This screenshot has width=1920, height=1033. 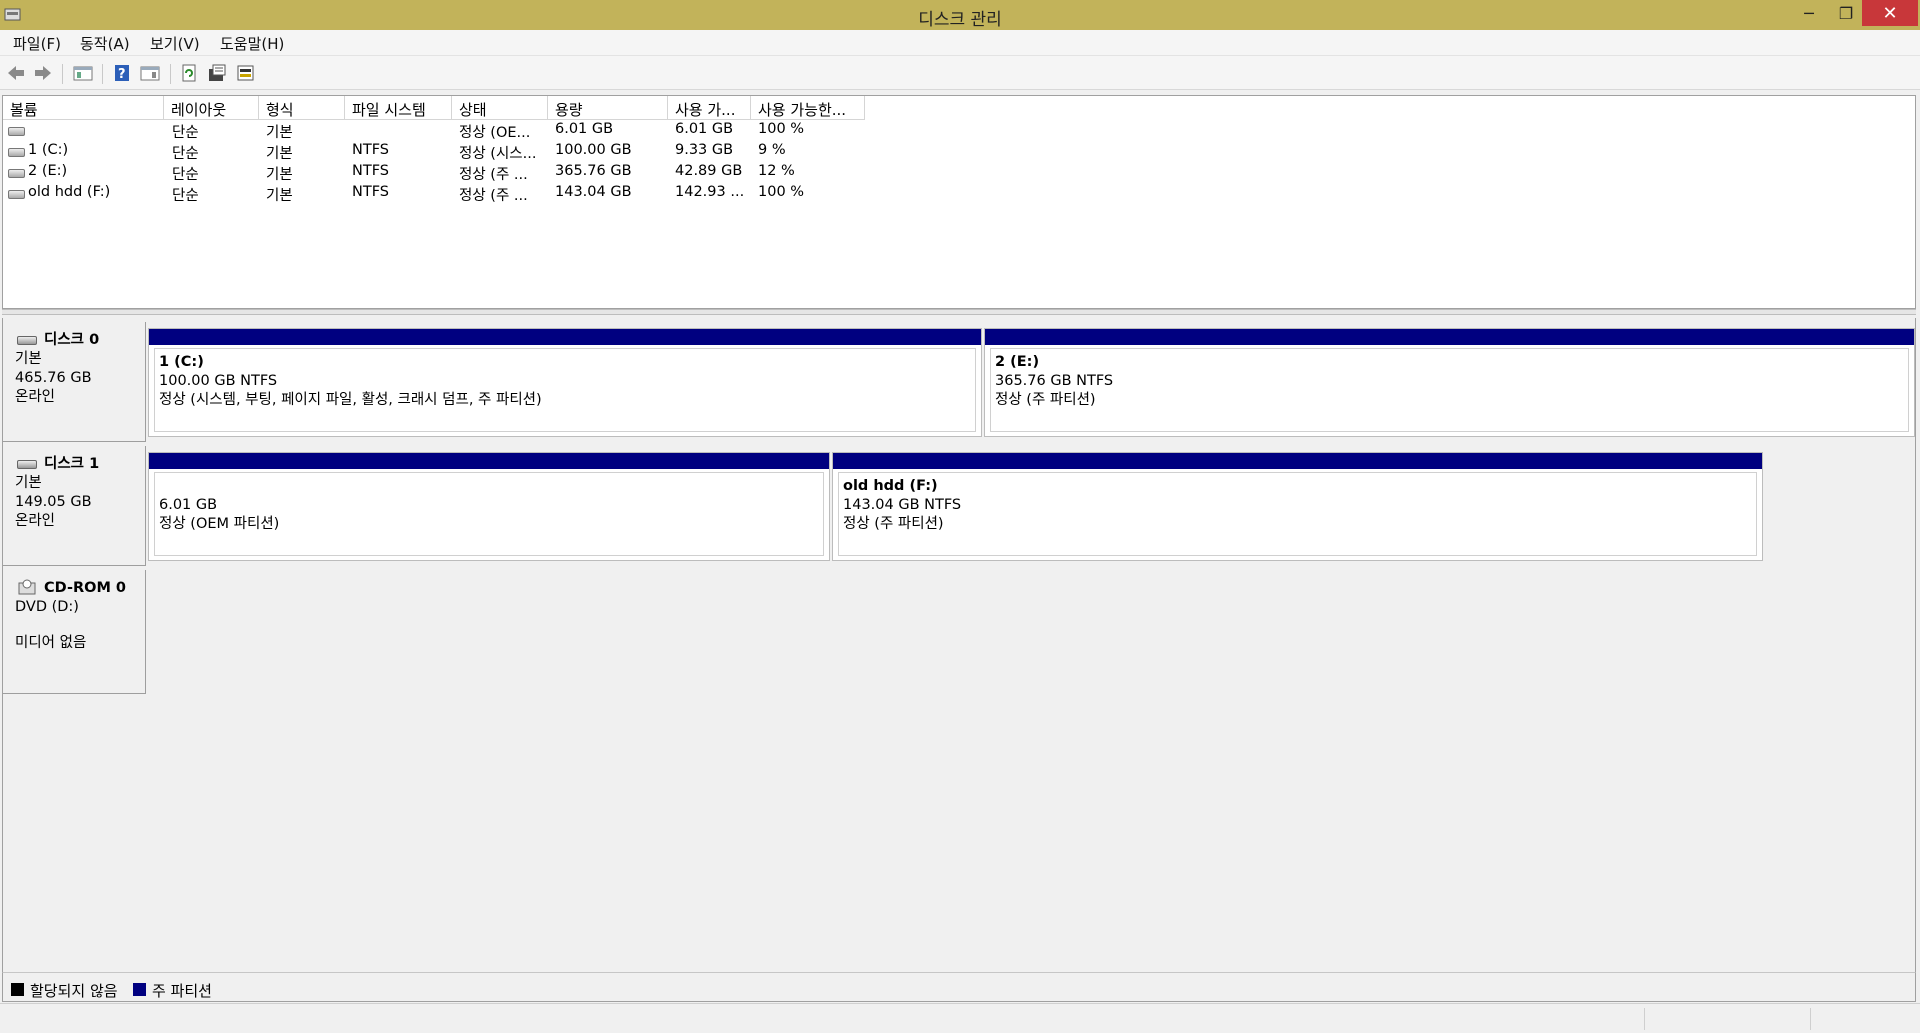 What do you see at coordinates (217, 73) in the screenshot?
I see `properties-icon` at bounding box center [217, 73].